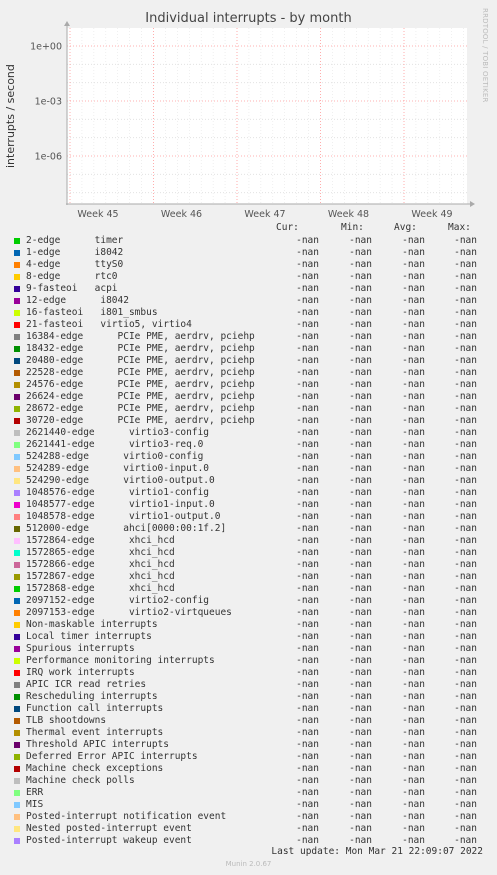  What do you see at coordinates (35, 804) in the screenshot?
I see `legend-label: MIS` at bounding box center [35, 804].